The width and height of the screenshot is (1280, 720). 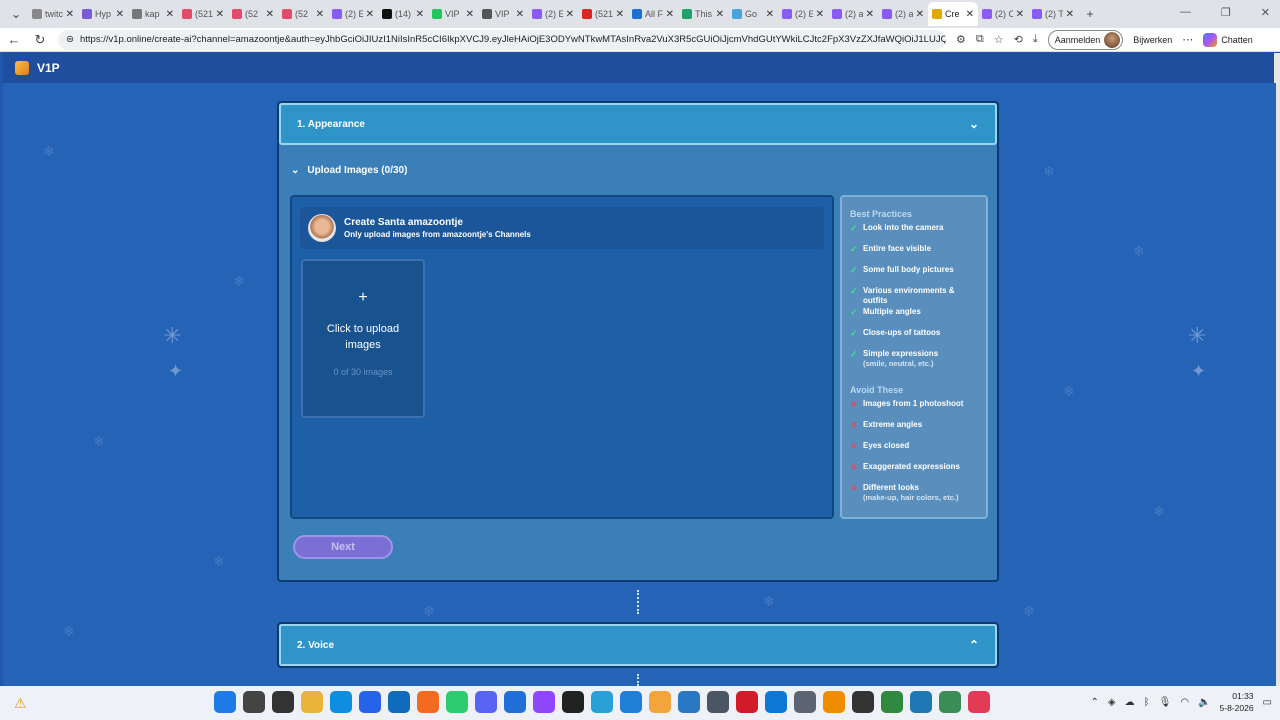 What do you see at coordinates (1090, 14) in the screenshot?
I see `new-tab-plus-icon: +` at bounding box center [1090, 14].